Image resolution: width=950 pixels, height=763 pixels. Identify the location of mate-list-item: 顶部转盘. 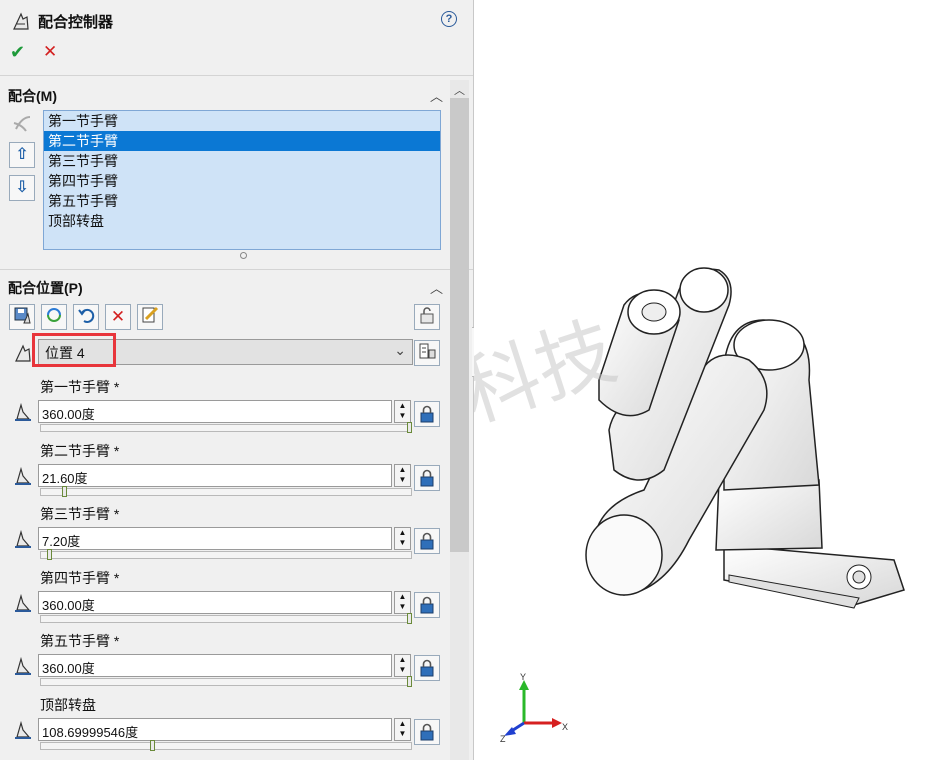
(242, 221).